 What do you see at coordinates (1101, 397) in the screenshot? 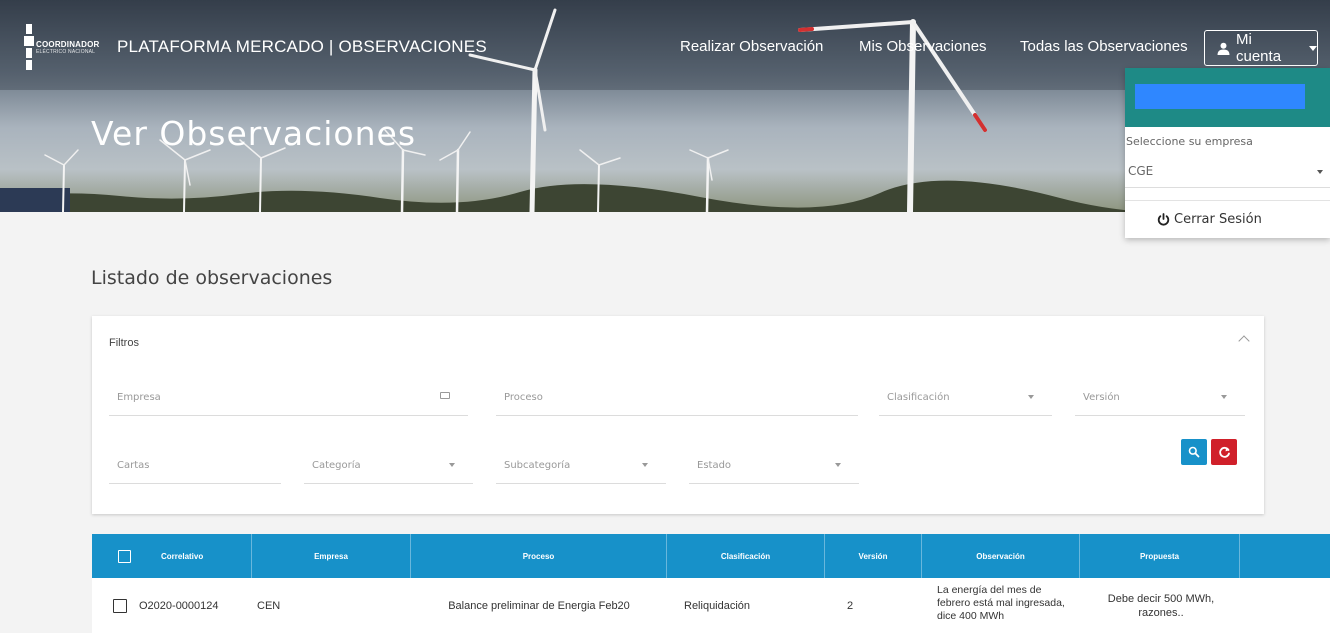
I see `version-placeholder: Versión` at bounding box center [1101, 397].